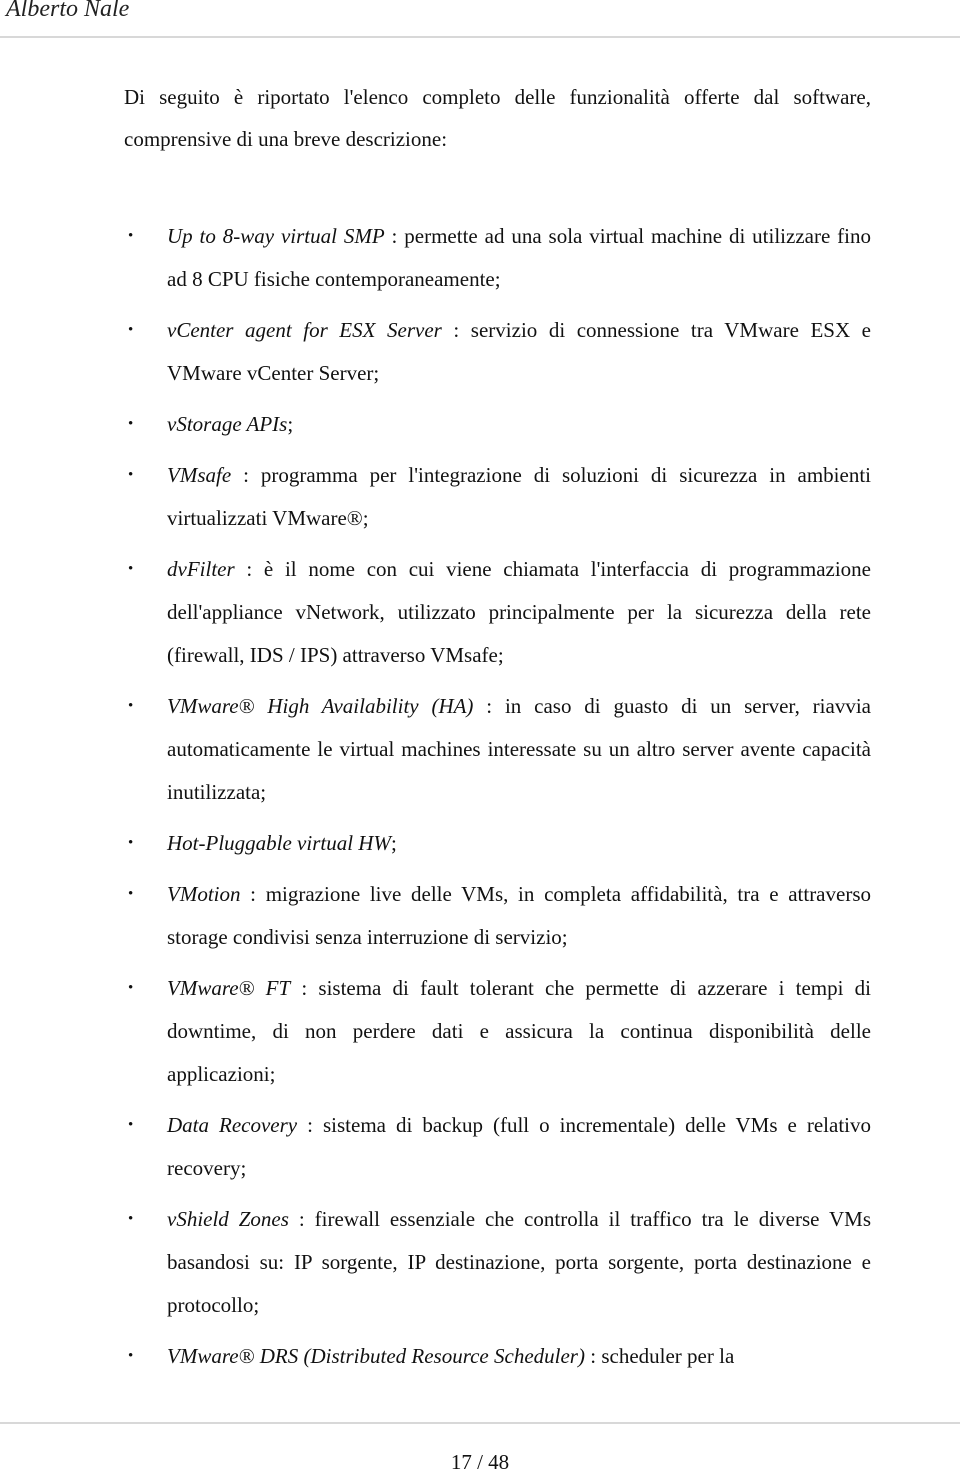 The image size is (960, 1477). What do you see at coordinates (227, 424) in the screenshot?
I see `feature-term: vStorage APIs` at bounding box center [227, 424].